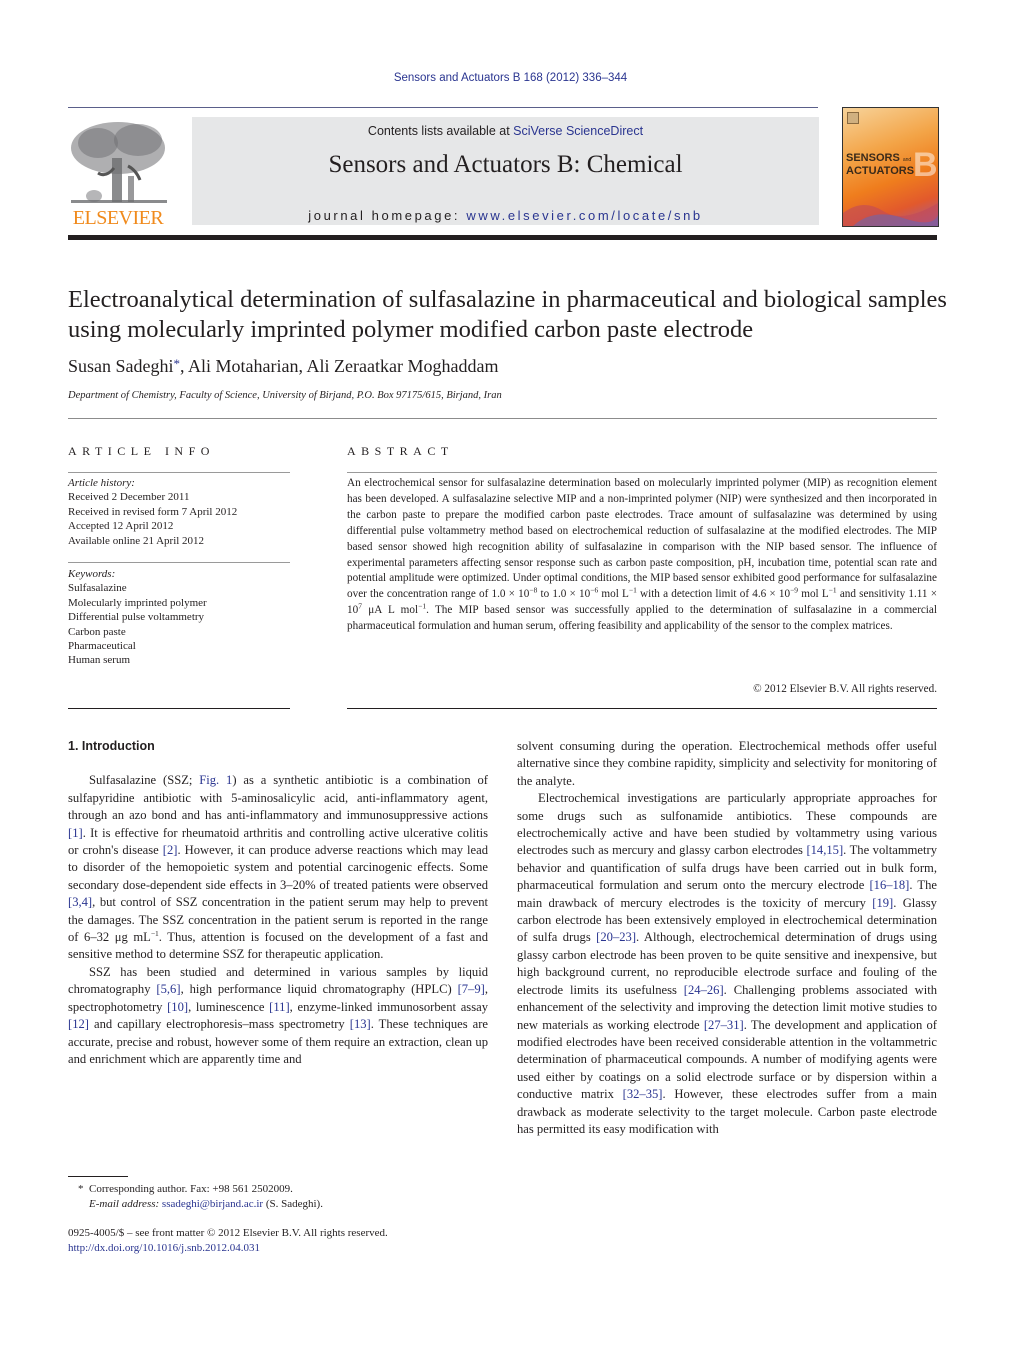 The width and height of the screenshot is (1021, 1351). I want to click on keyword-item: Differential pulse voltammetry, so click(136, 617).